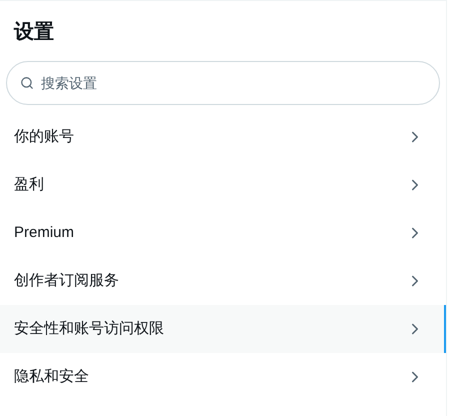  I want to click on menu-item: 安全性和账号访问权限, so click(223, 329).